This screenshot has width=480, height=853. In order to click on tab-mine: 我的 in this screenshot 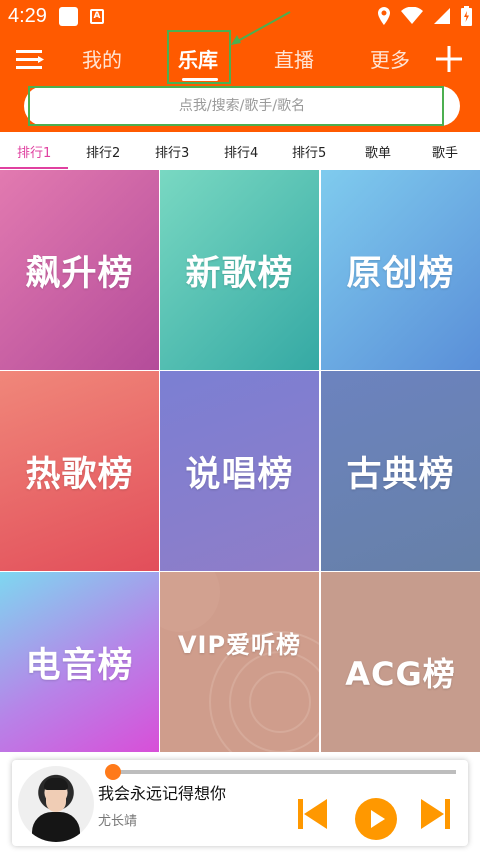, I will do `click(102, 58)`.